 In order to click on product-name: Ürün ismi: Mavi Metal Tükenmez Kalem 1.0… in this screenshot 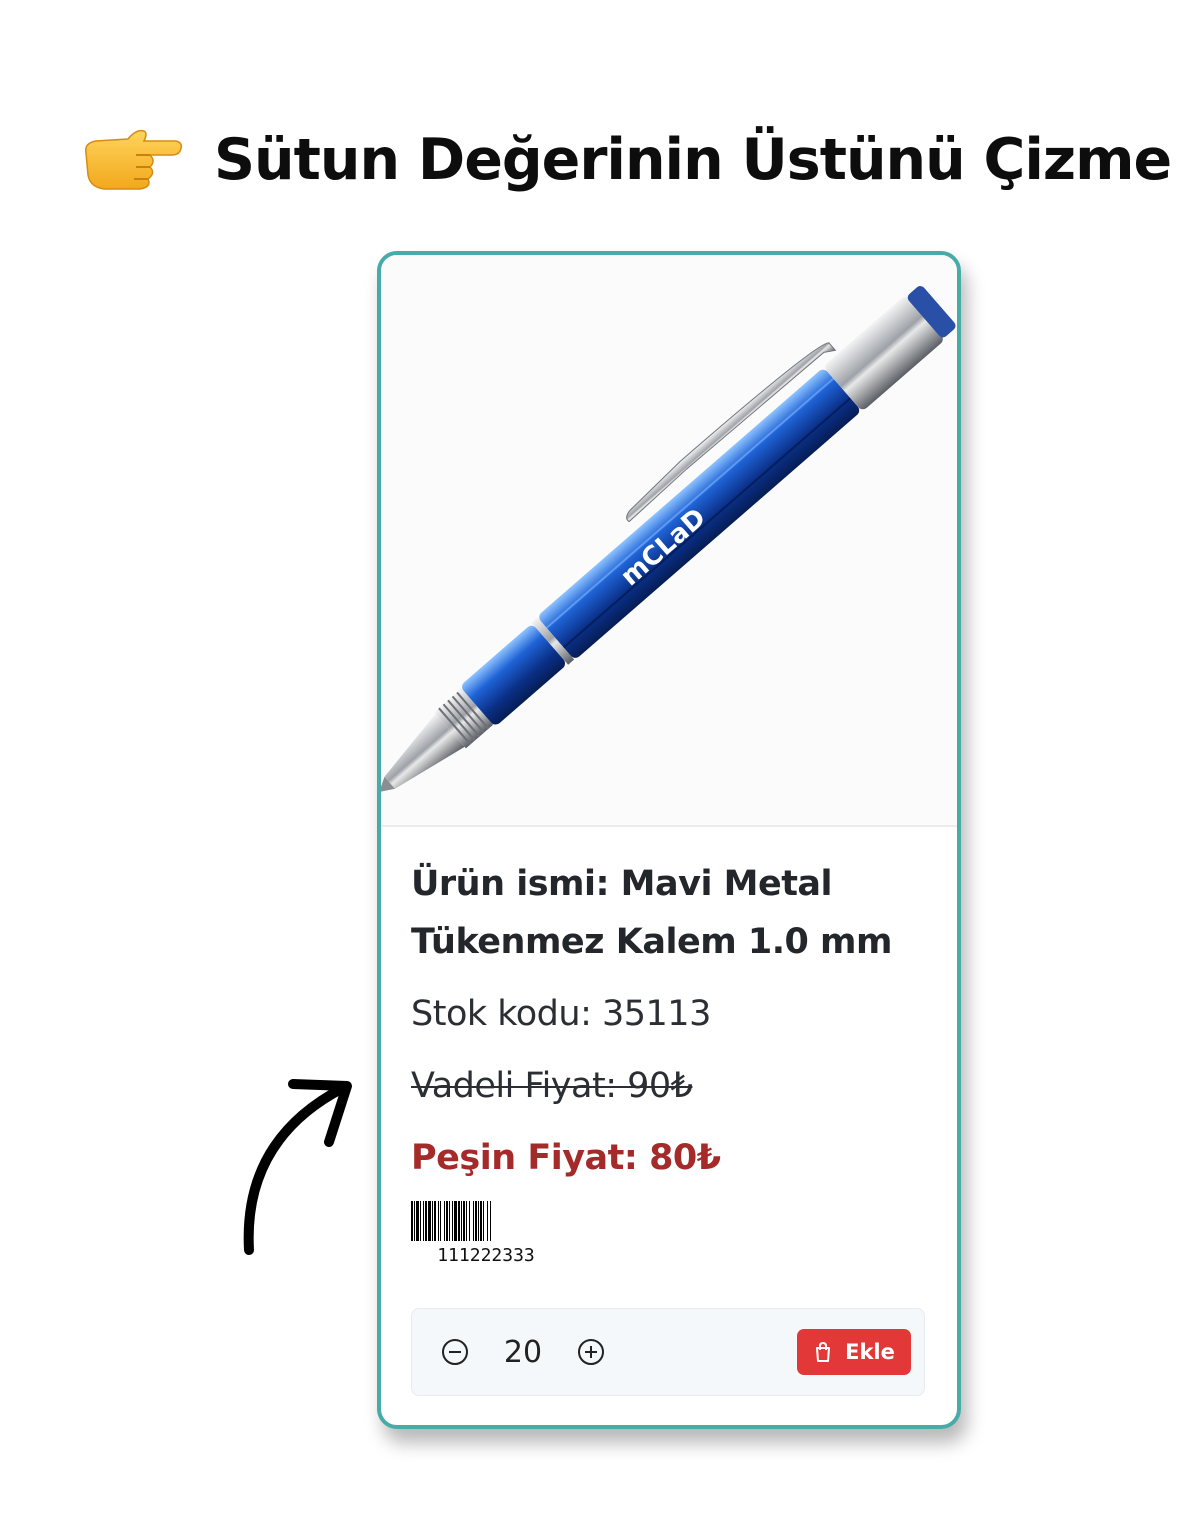, I will do `click(651, 913)`.